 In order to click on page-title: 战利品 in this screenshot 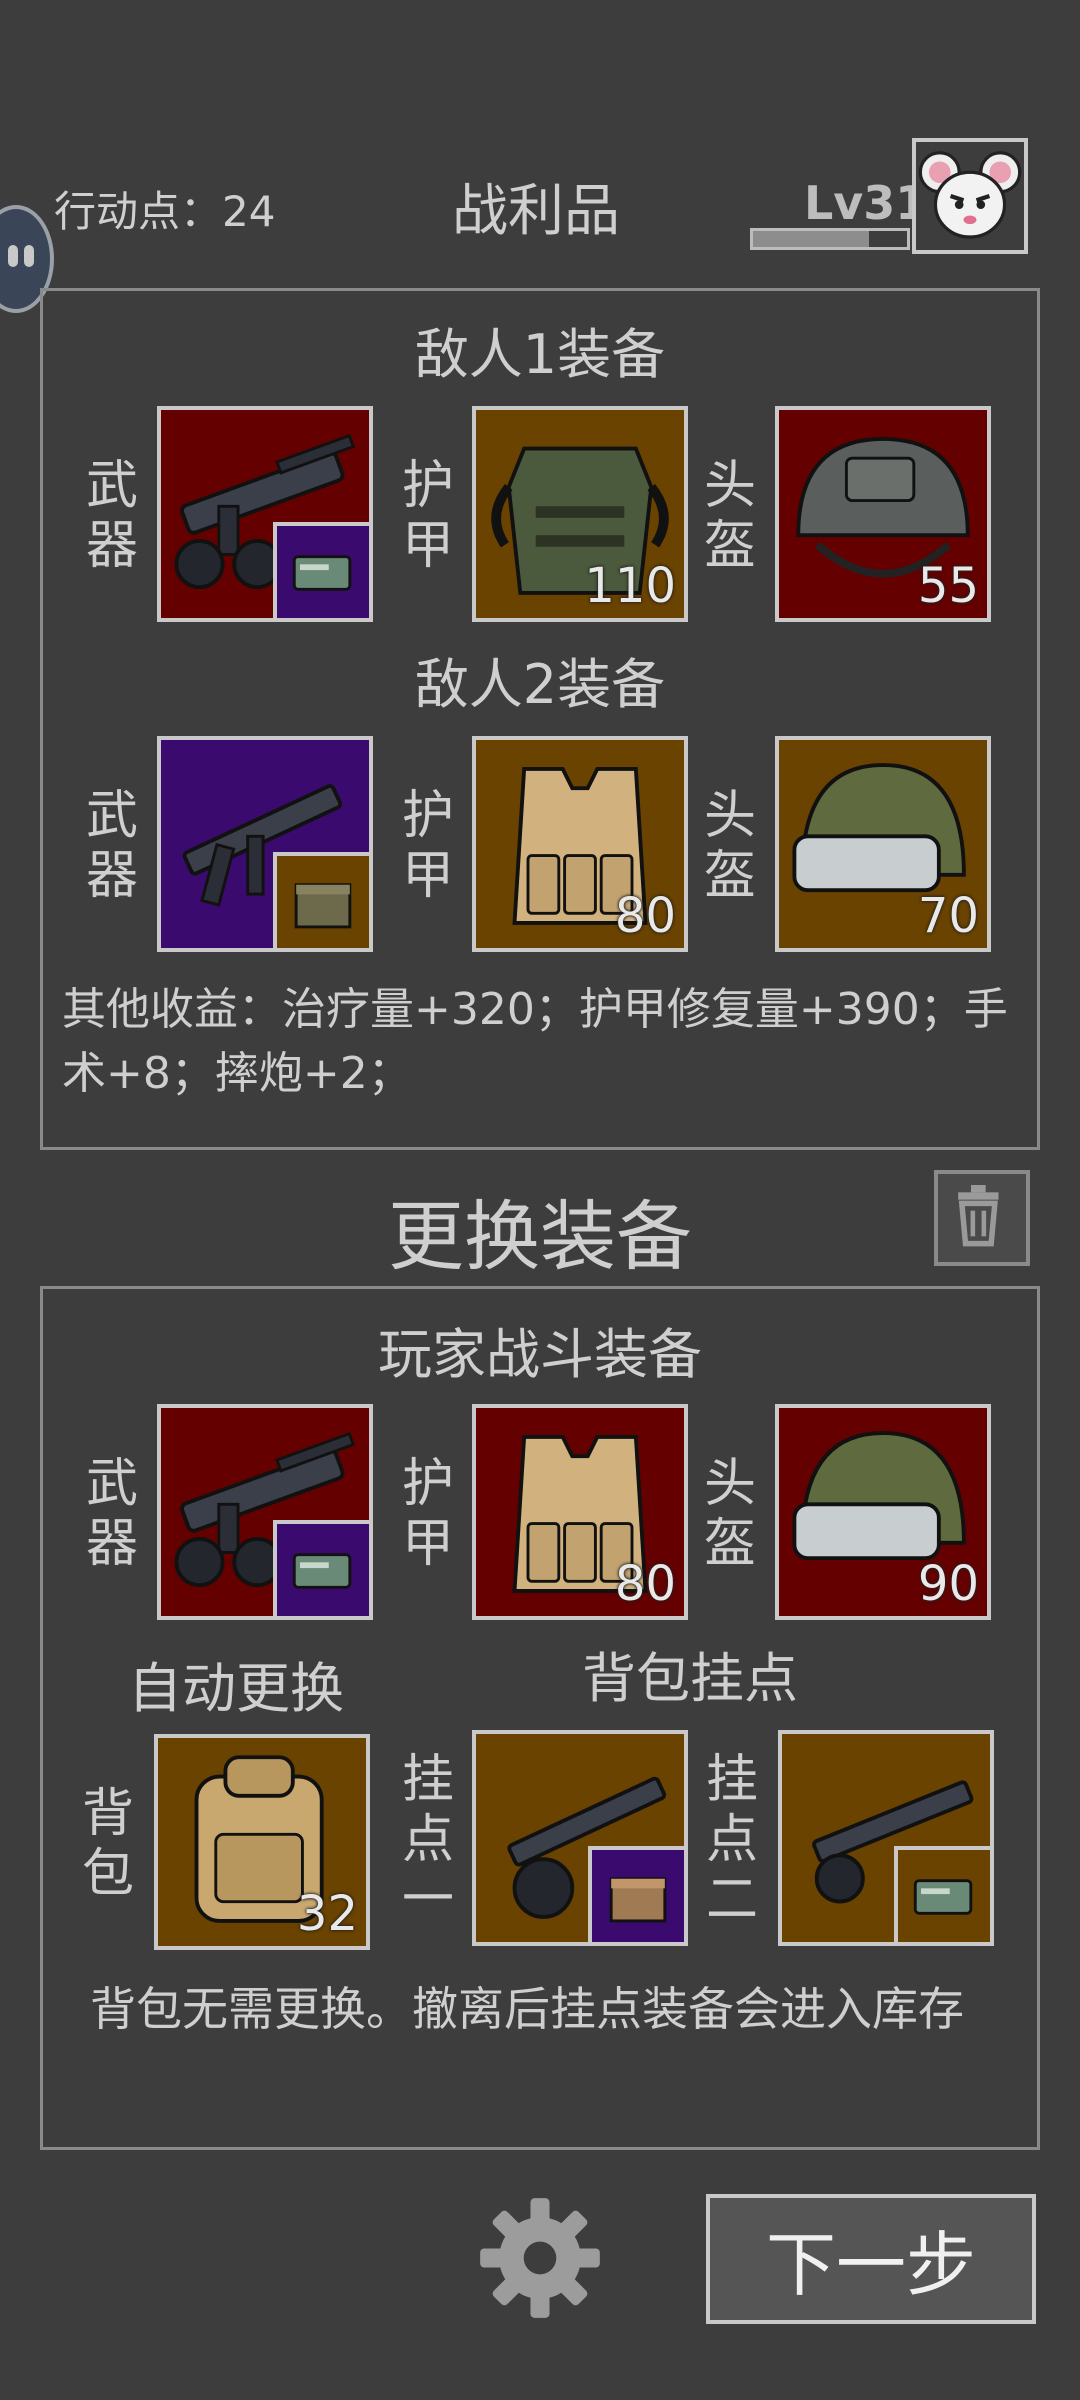, I will do `click(536, 211)`.